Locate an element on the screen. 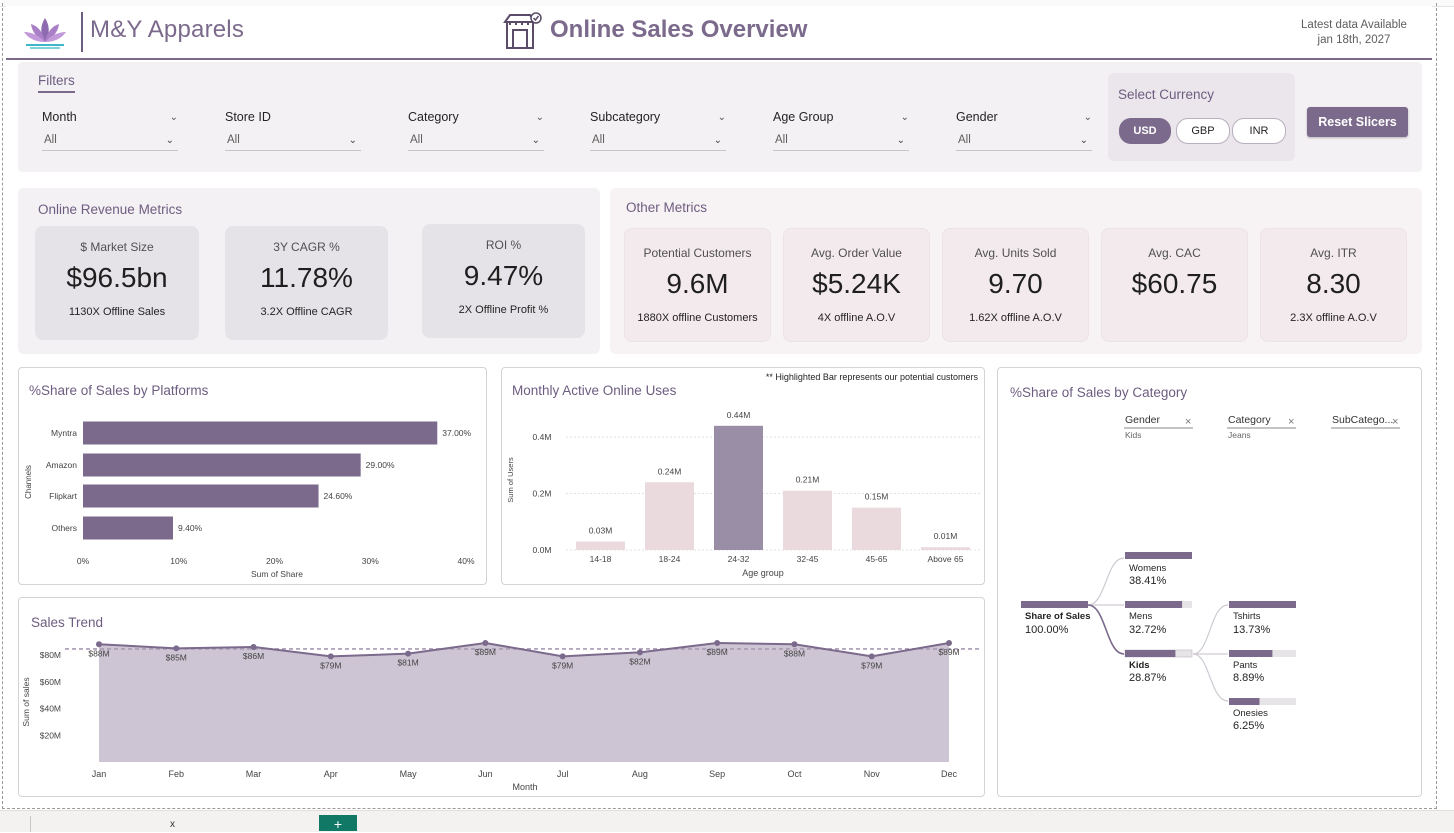  currency-inr-button: INR is located at coordinates (1259, 131).